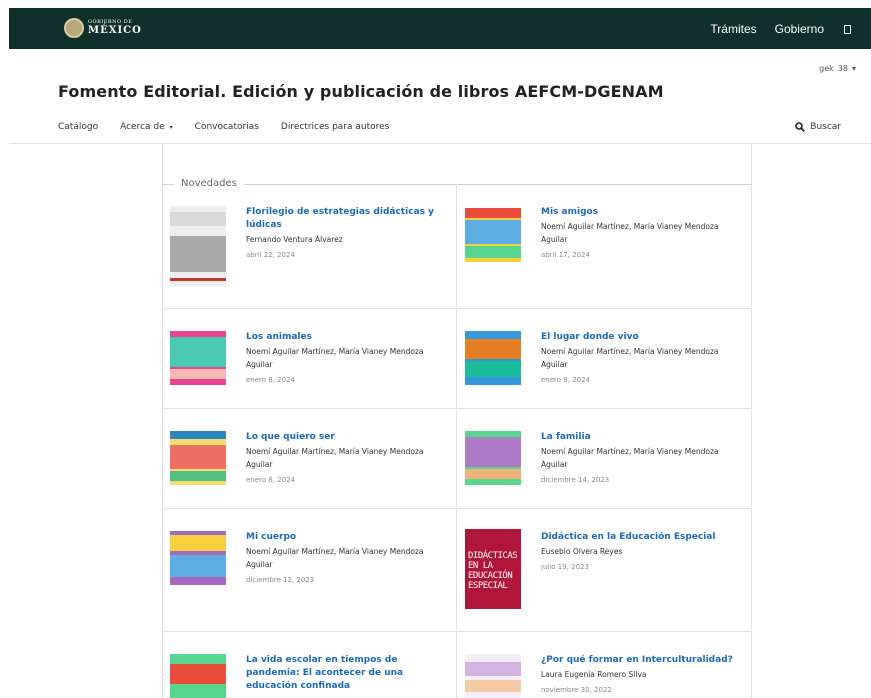  Describe the element at coordinates (346, 337) in the screenshot. I see `book-title: Los animales` at that location.